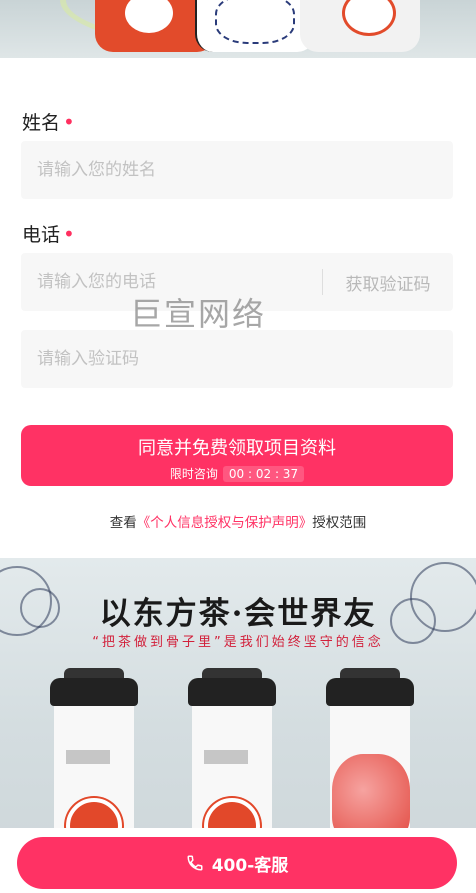  What do you see at coordinates (41, 235) in the screenshot?
I see `phone-label-text: 电话` at bounding box center [41, 235].